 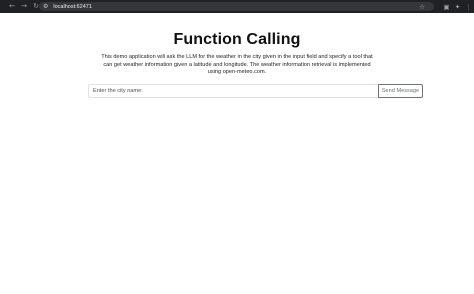 What do you see at coordinates (12, 6) in the screenshot?
I see `back-arrow-icon: ←` at bounding box center [12, 6].